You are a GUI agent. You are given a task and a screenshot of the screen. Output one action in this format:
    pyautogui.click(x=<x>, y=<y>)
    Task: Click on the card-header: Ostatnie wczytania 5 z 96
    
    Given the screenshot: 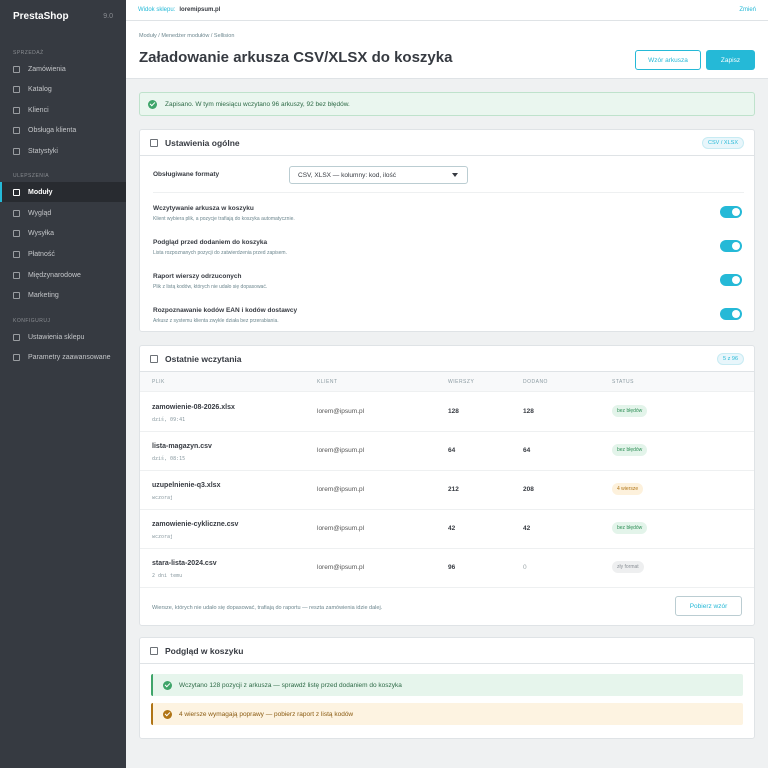 What is the action you would take?
    pyautogui.click(x=447, y=359)
    